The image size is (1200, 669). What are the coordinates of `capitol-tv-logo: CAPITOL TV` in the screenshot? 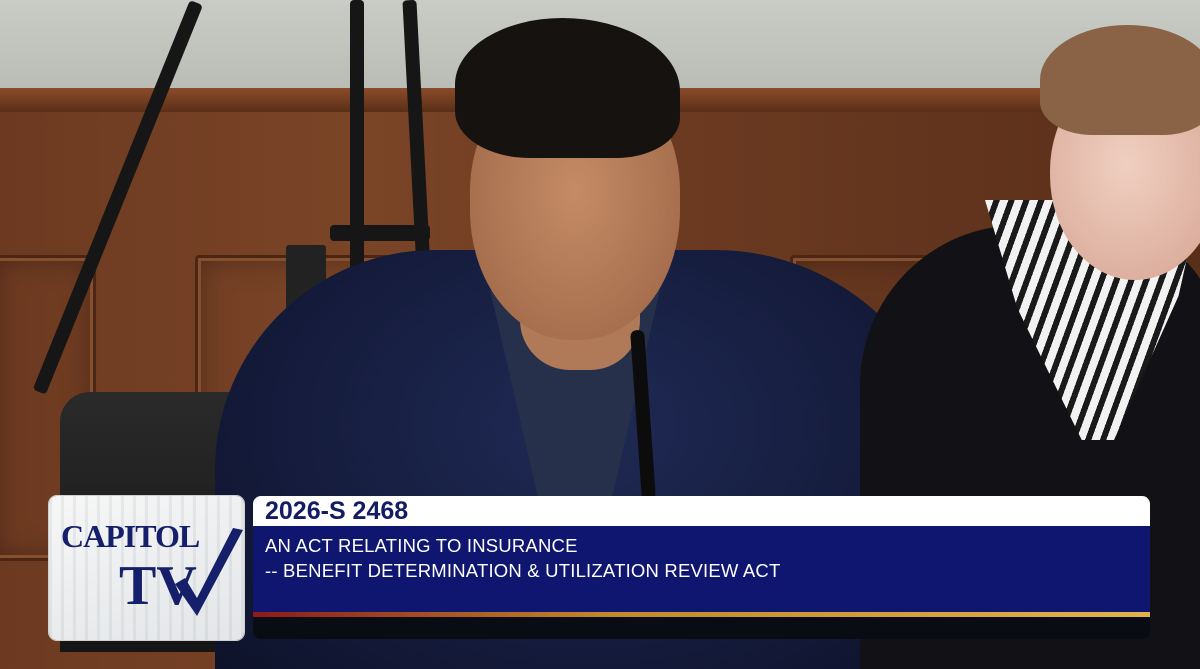 It's located at (146, 568).